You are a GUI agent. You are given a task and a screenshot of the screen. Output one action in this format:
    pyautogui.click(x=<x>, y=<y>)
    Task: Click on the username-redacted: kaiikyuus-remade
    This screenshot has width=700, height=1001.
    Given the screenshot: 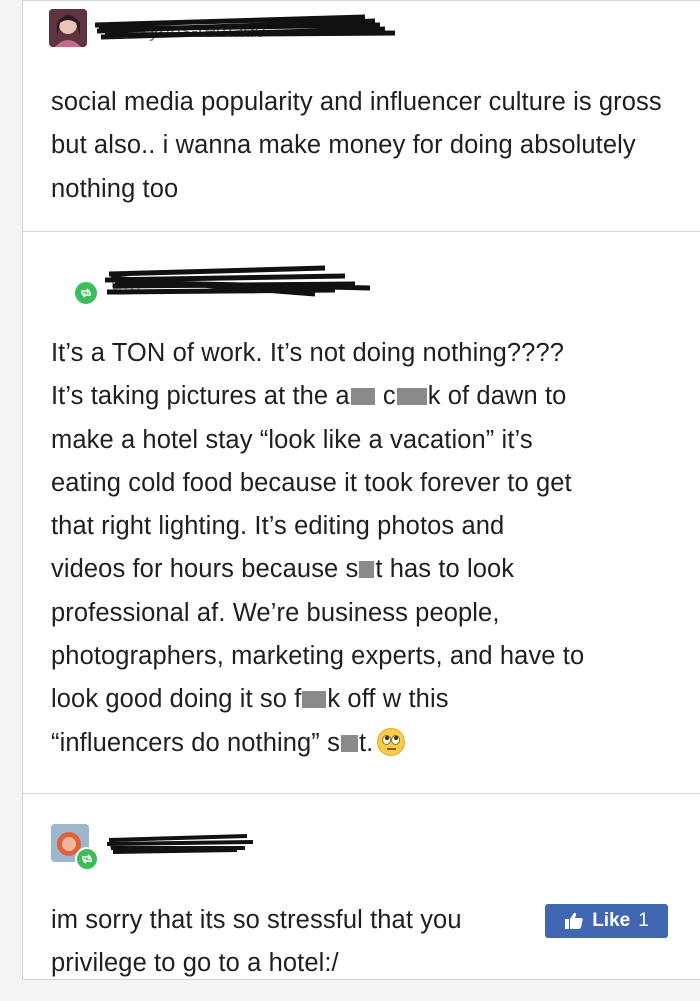 What is the action you would take?
    pyautogui.click(x=245, y=28)
    